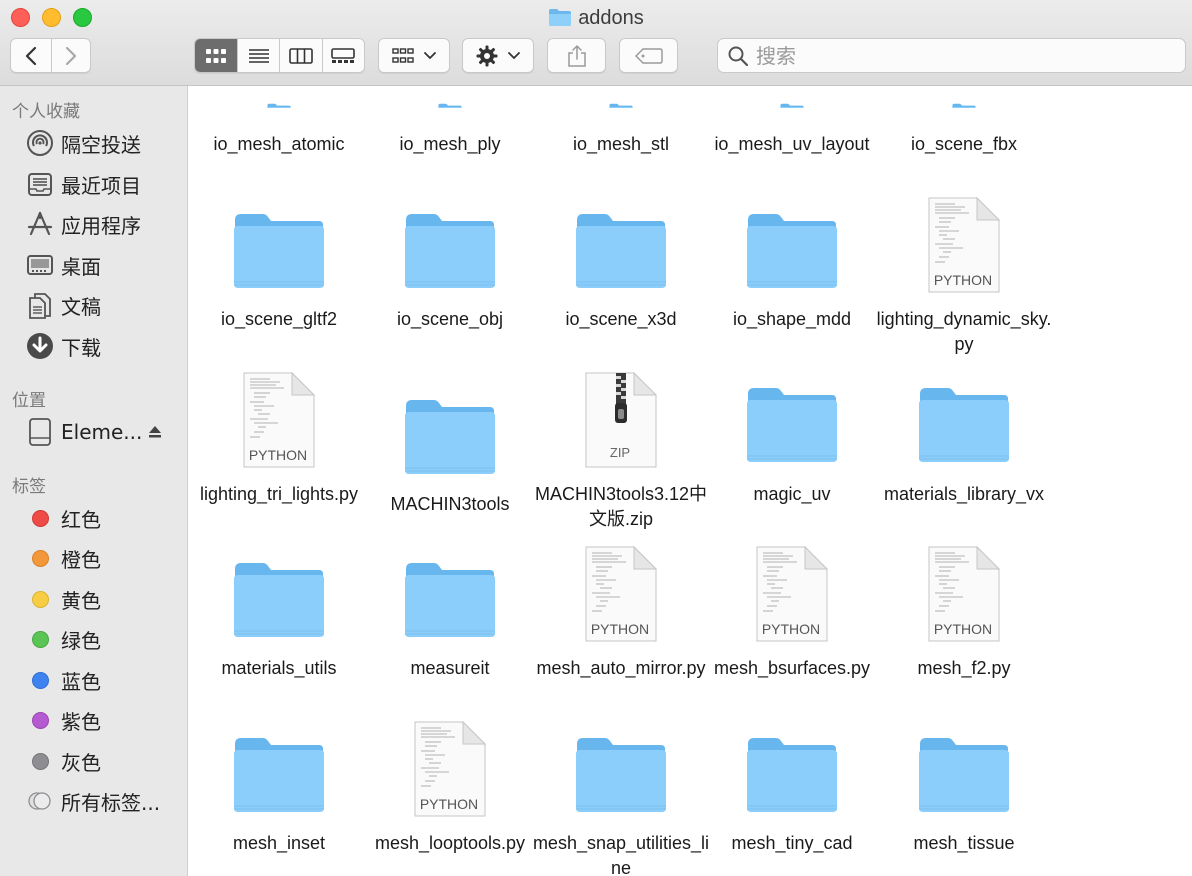 The height and width of the screenshot is (876, 1192). Describe the element at coordinates (498, 55) in the screenshot. I see `action-menu-button` at that location.